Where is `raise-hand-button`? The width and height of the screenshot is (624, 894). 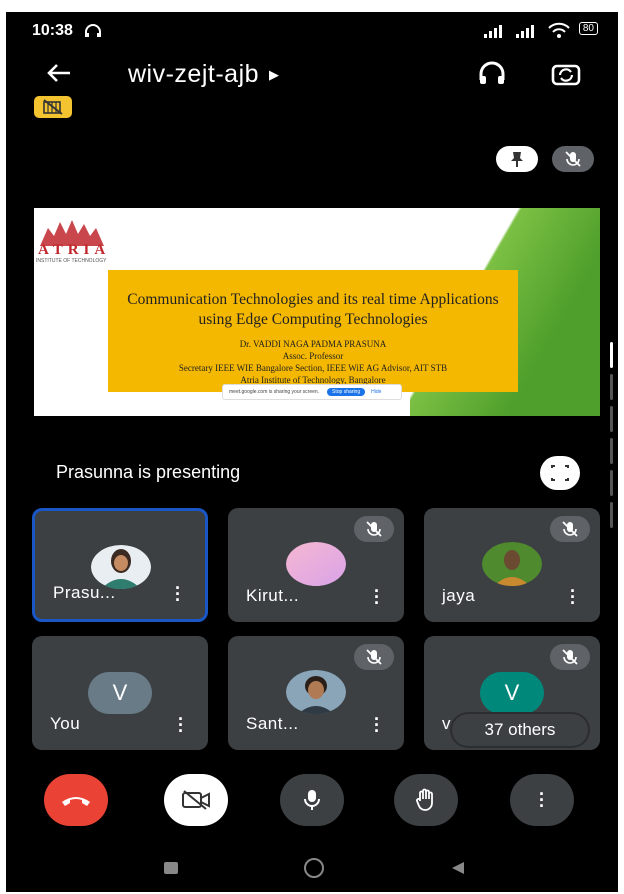 raise-hand-button is located at coordinates (426, 800).